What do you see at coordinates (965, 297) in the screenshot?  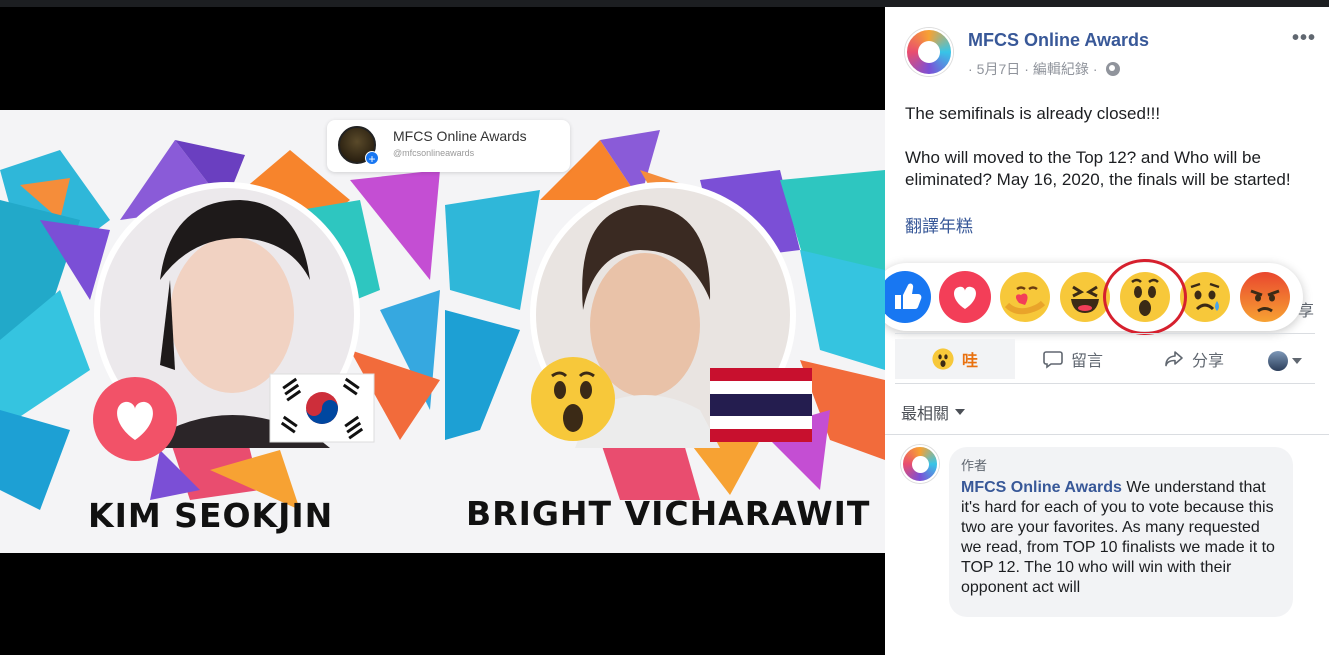 I see `love-icon` at bounding box center [965, 297].